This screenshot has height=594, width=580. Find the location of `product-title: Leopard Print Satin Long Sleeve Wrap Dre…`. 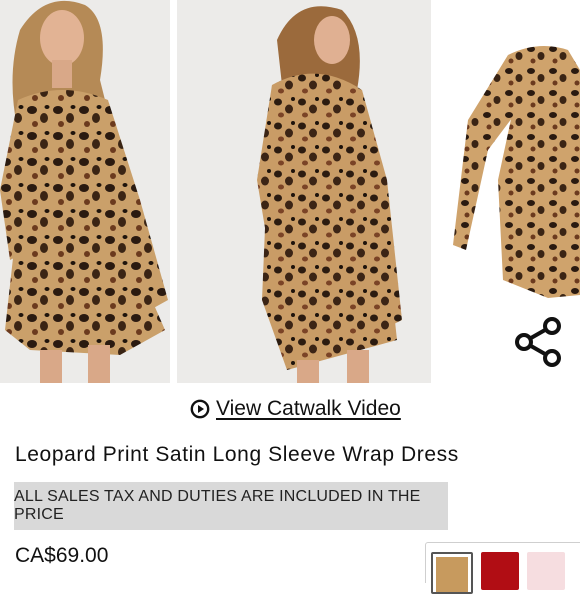

product-title: Leopard Print Satin Long Sleeve Wrap Dre… is located at coordinates (237, 454).